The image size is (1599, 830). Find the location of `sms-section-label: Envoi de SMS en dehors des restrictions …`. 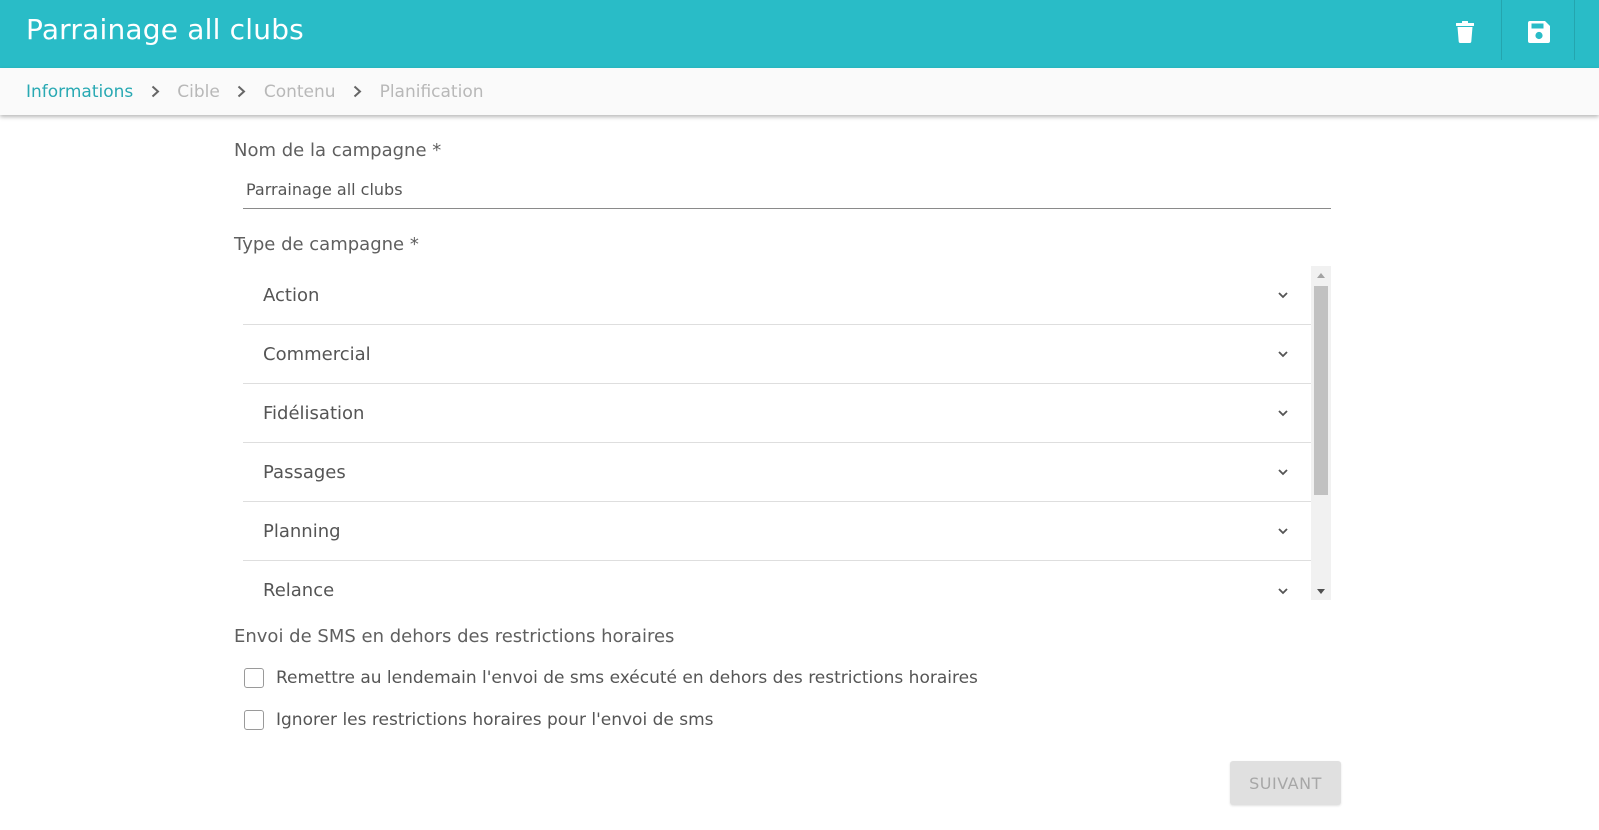

sms-section-label: Envoi de SMS en dehors des restrictions … is located at coordinates (454, 636).